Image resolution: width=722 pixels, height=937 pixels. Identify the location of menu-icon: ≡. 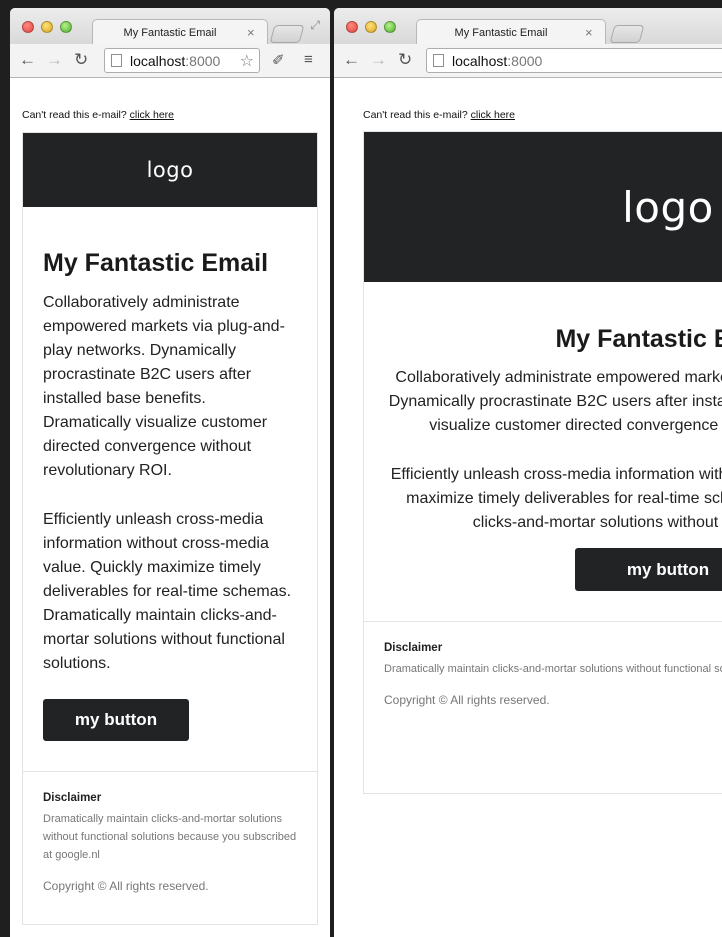
(308, 59).